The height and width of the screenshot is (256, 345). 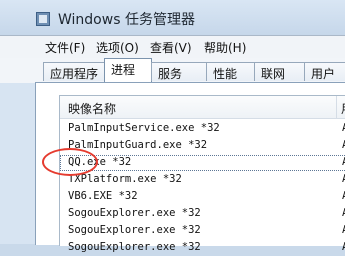 I want to click on menu-bar: 文件(F) 选项(O) 查看(V) 帮助(H), so click(x=172, y=47).